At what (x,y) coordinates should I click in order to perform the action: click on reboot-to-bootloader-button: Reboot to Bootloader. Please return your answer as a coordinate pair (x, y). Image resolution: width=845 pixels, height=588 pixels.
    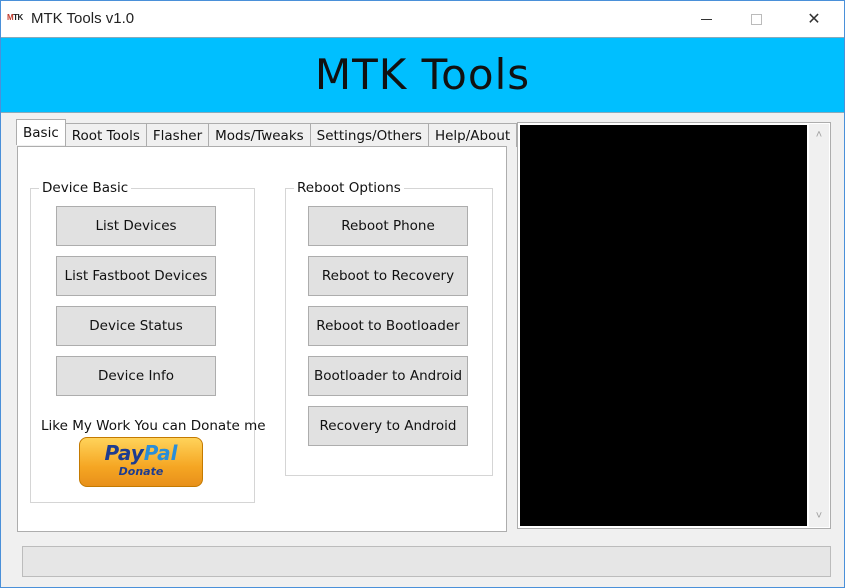
    Looking at the image, I should click on (388, 326).